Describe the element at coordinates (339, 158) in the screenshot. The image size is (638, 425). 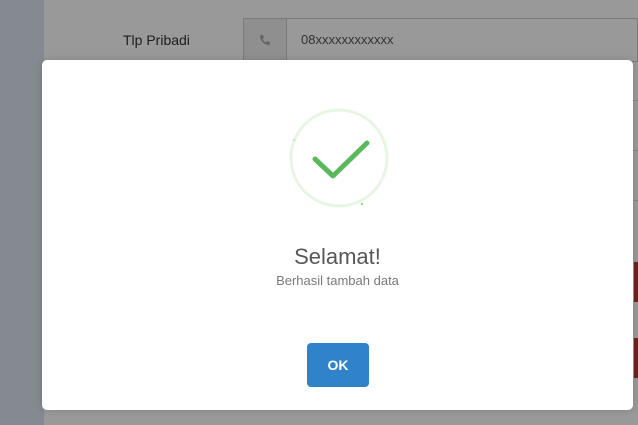
I see `success-check-icon` at that location.